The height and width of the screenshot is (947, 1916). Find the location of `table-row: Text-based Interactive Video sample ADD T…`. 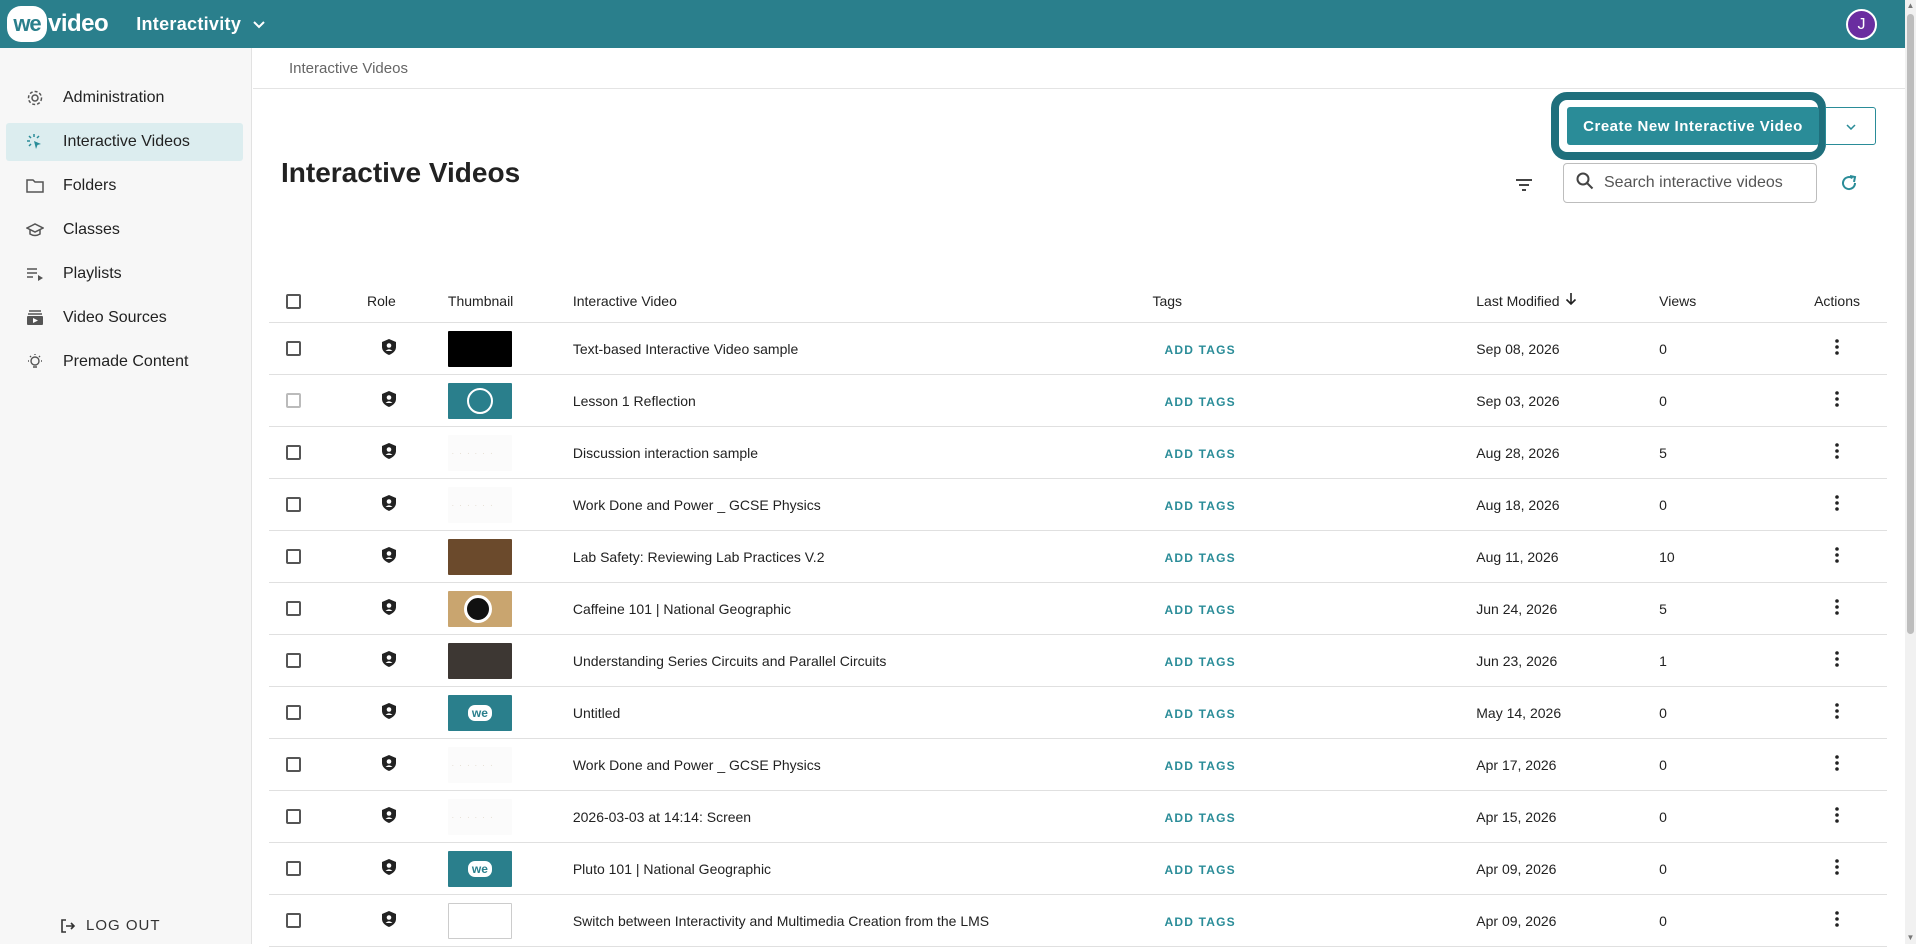

table-row: Text-based Interactive Video sample ADD T… is located at coordinates (1078, 349).